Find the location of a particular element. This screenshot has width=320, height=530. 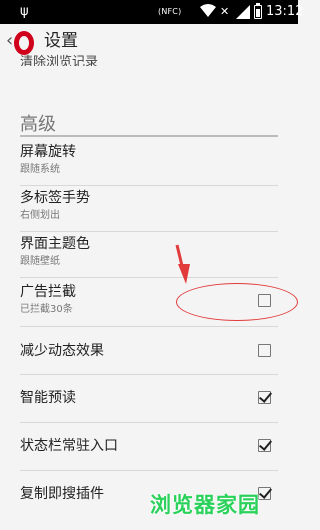

signal-icon is located at coordinates (243, 12).